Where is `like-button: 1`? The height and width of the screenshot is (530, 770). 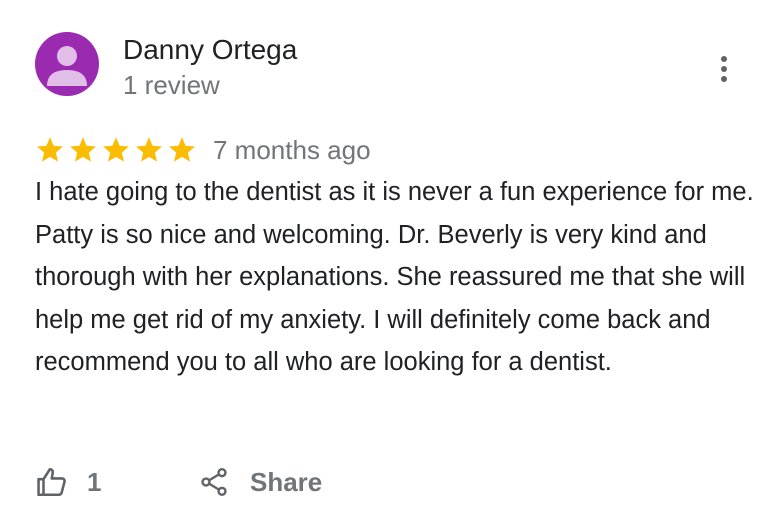
like-button: 1 is located at coordinates (68, 482).